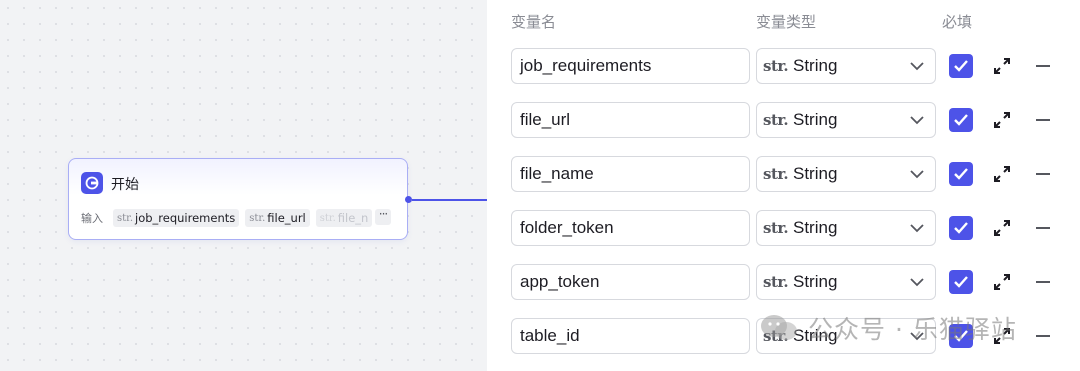  What do you see at coordinates (125, 185) in the screenshot?
I see `start-node-title: 开始` at bounding box center [125, 185].